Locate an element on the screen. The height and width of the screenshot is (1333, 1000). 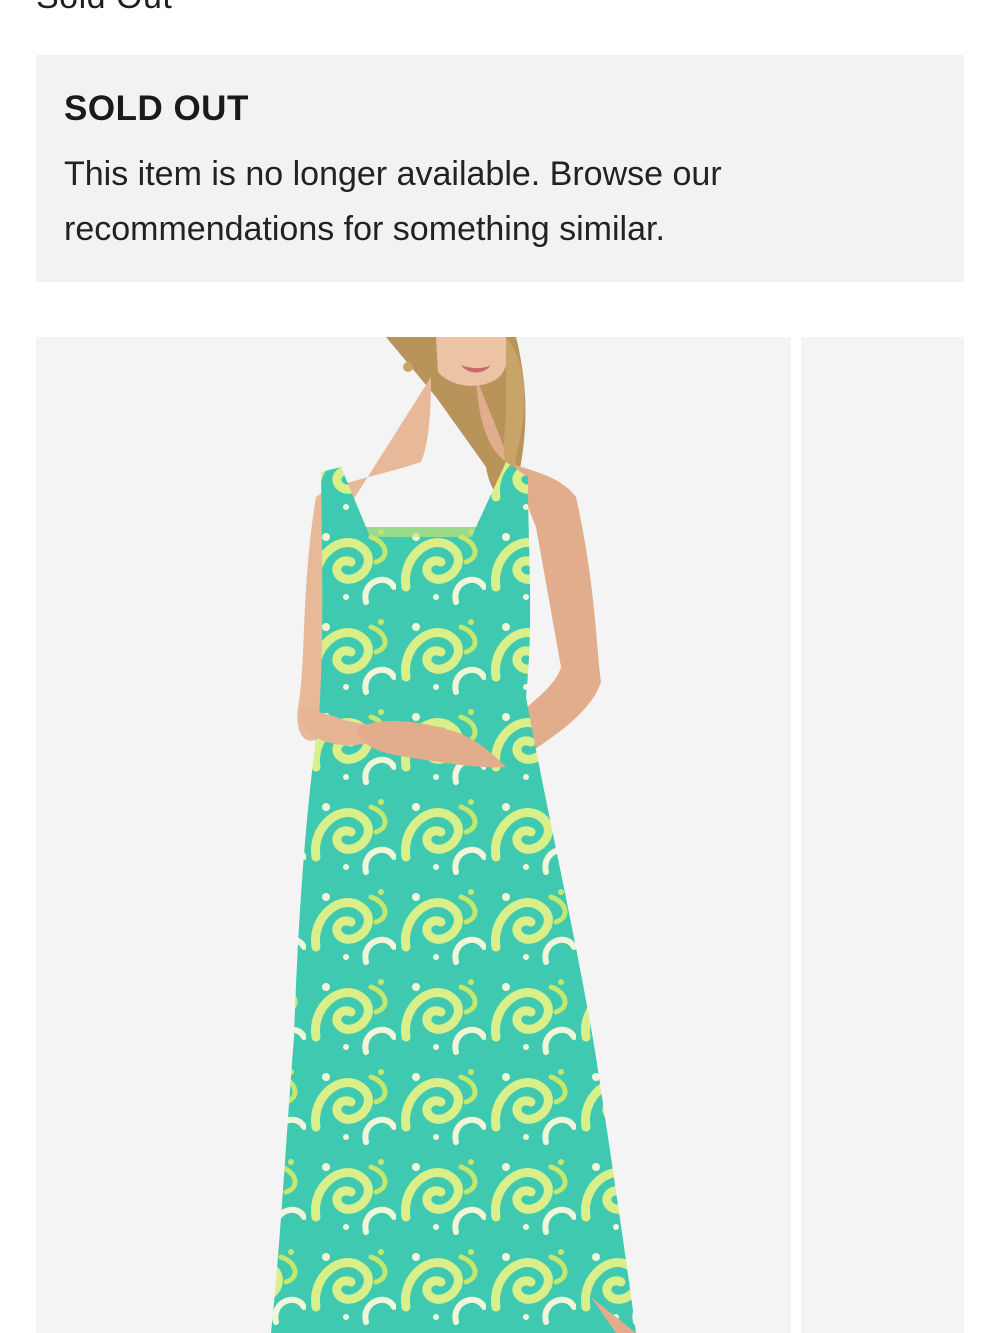
status-text: Sold Out is located at coordinates (104, 8).